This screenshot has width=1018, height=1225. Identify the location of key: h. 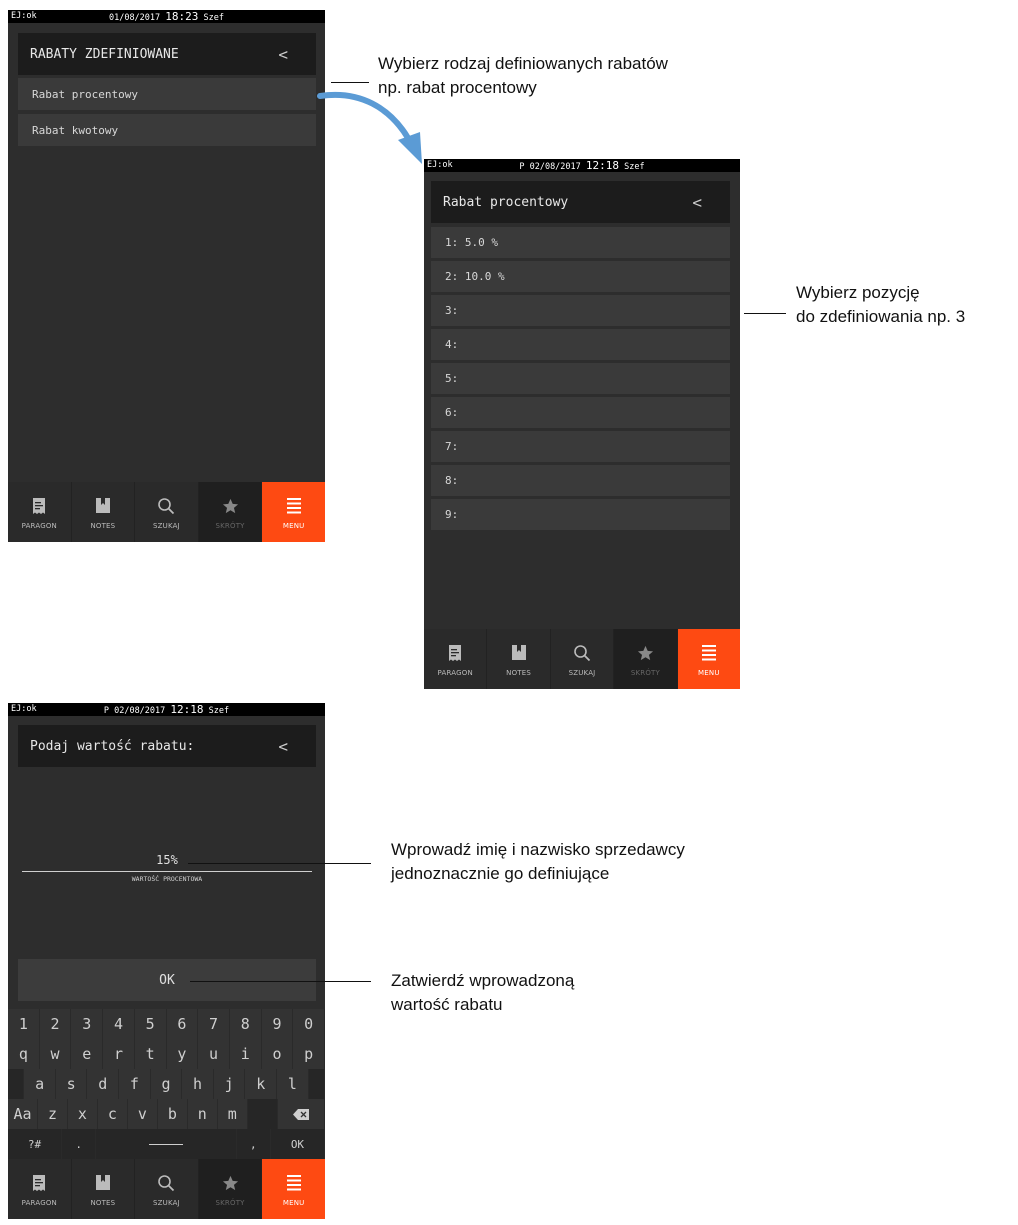
(198, 1084).